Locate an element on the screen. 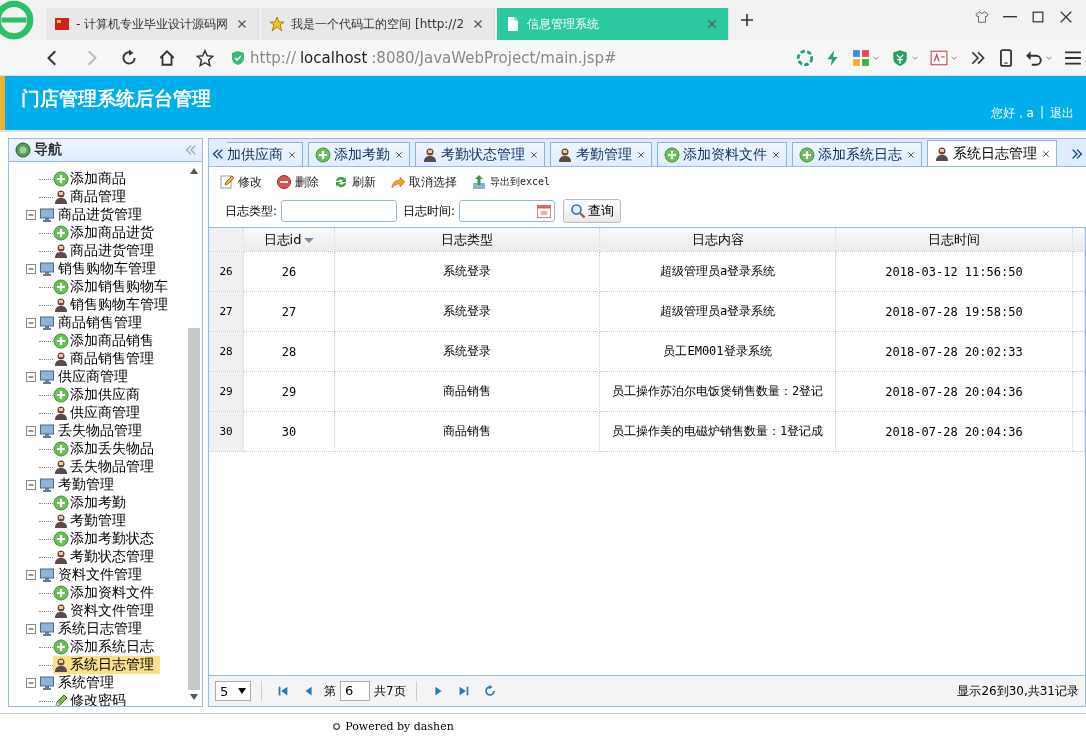 This screenshot has height=738, width=1086. total-pages-text: 共7页 is located at coordinates (390, 691).